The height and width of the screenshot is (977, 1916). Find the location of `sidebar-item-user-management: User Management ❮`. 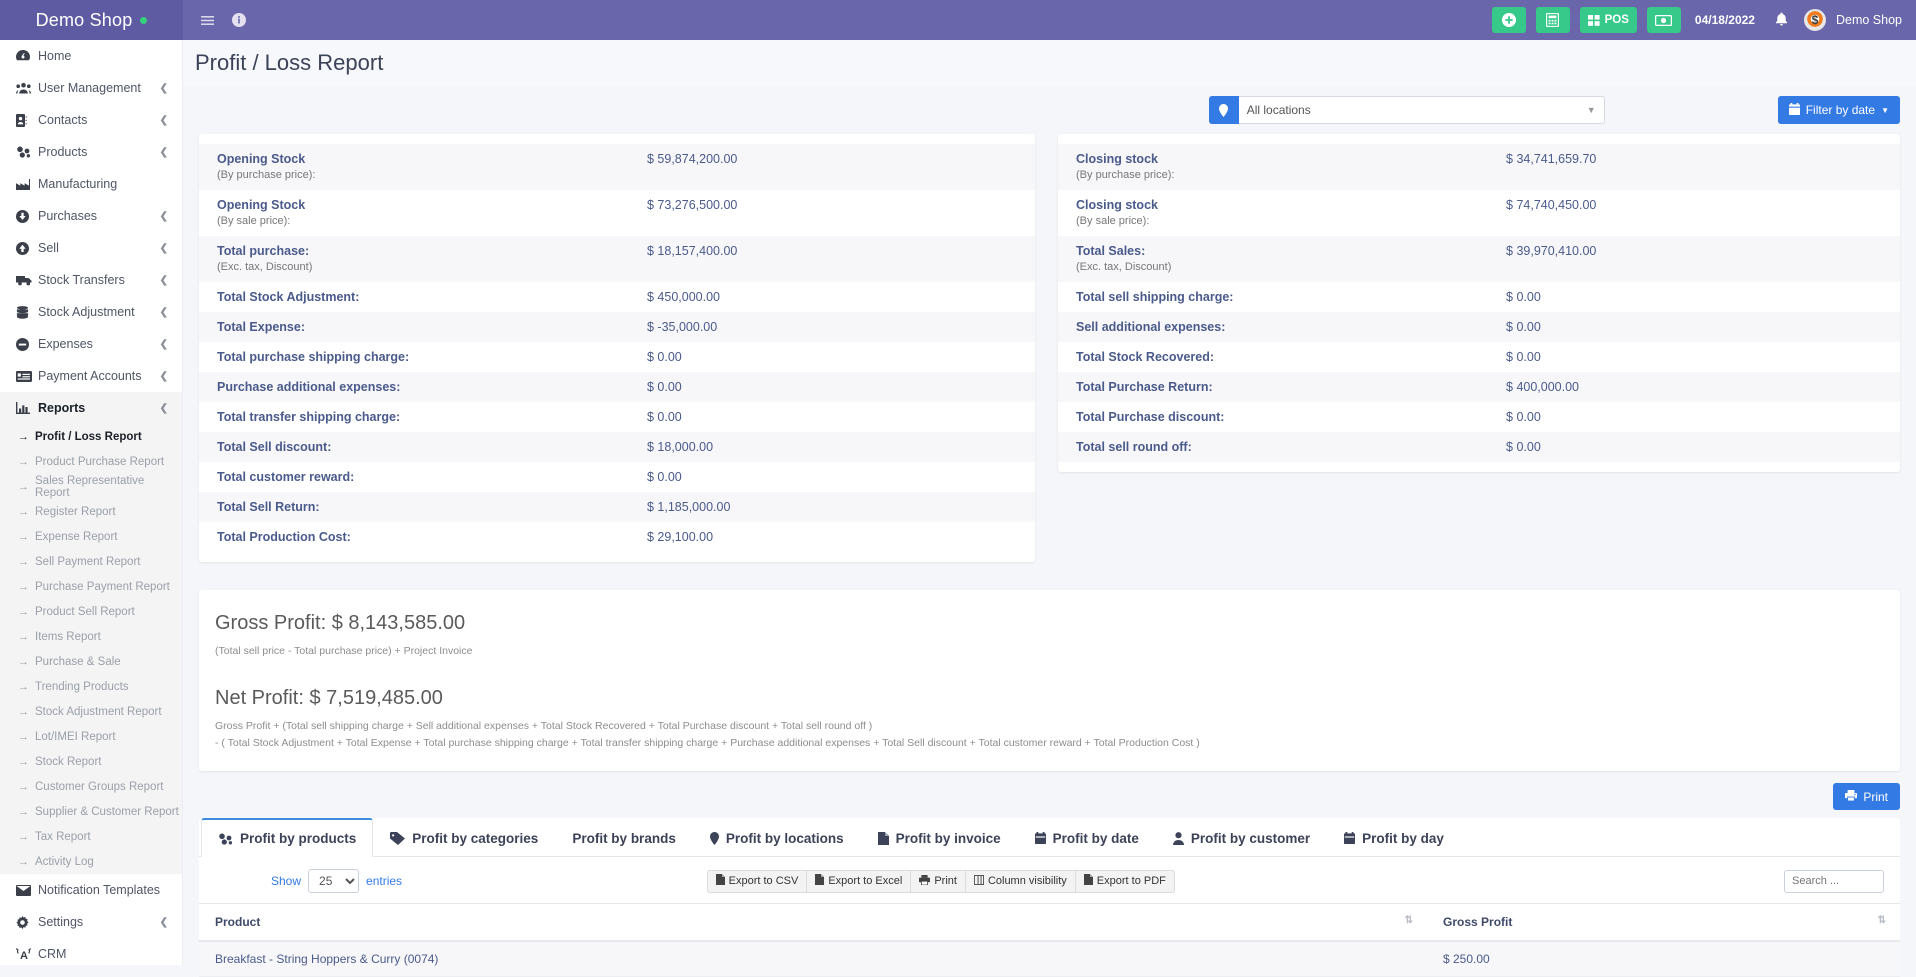

sidebar-item-user-management: User Management ❮ is located at coordinates (91, 88).